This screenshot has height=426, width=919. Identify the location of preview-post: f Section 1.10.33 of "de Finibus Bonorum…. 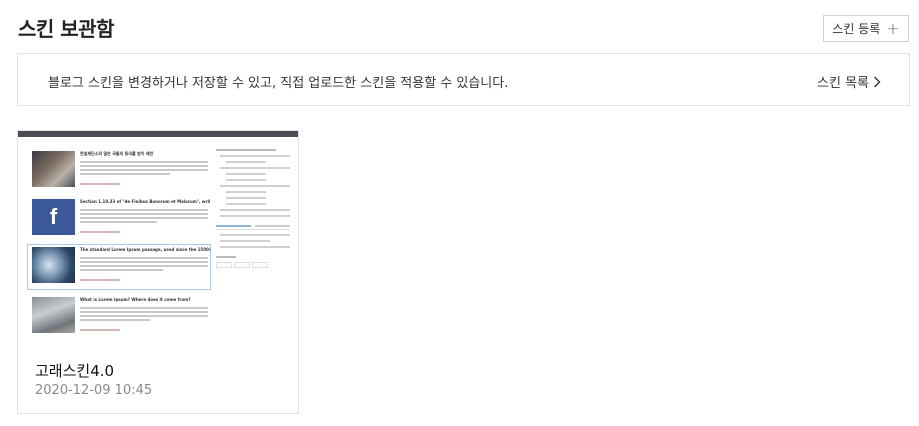
(120, 219).